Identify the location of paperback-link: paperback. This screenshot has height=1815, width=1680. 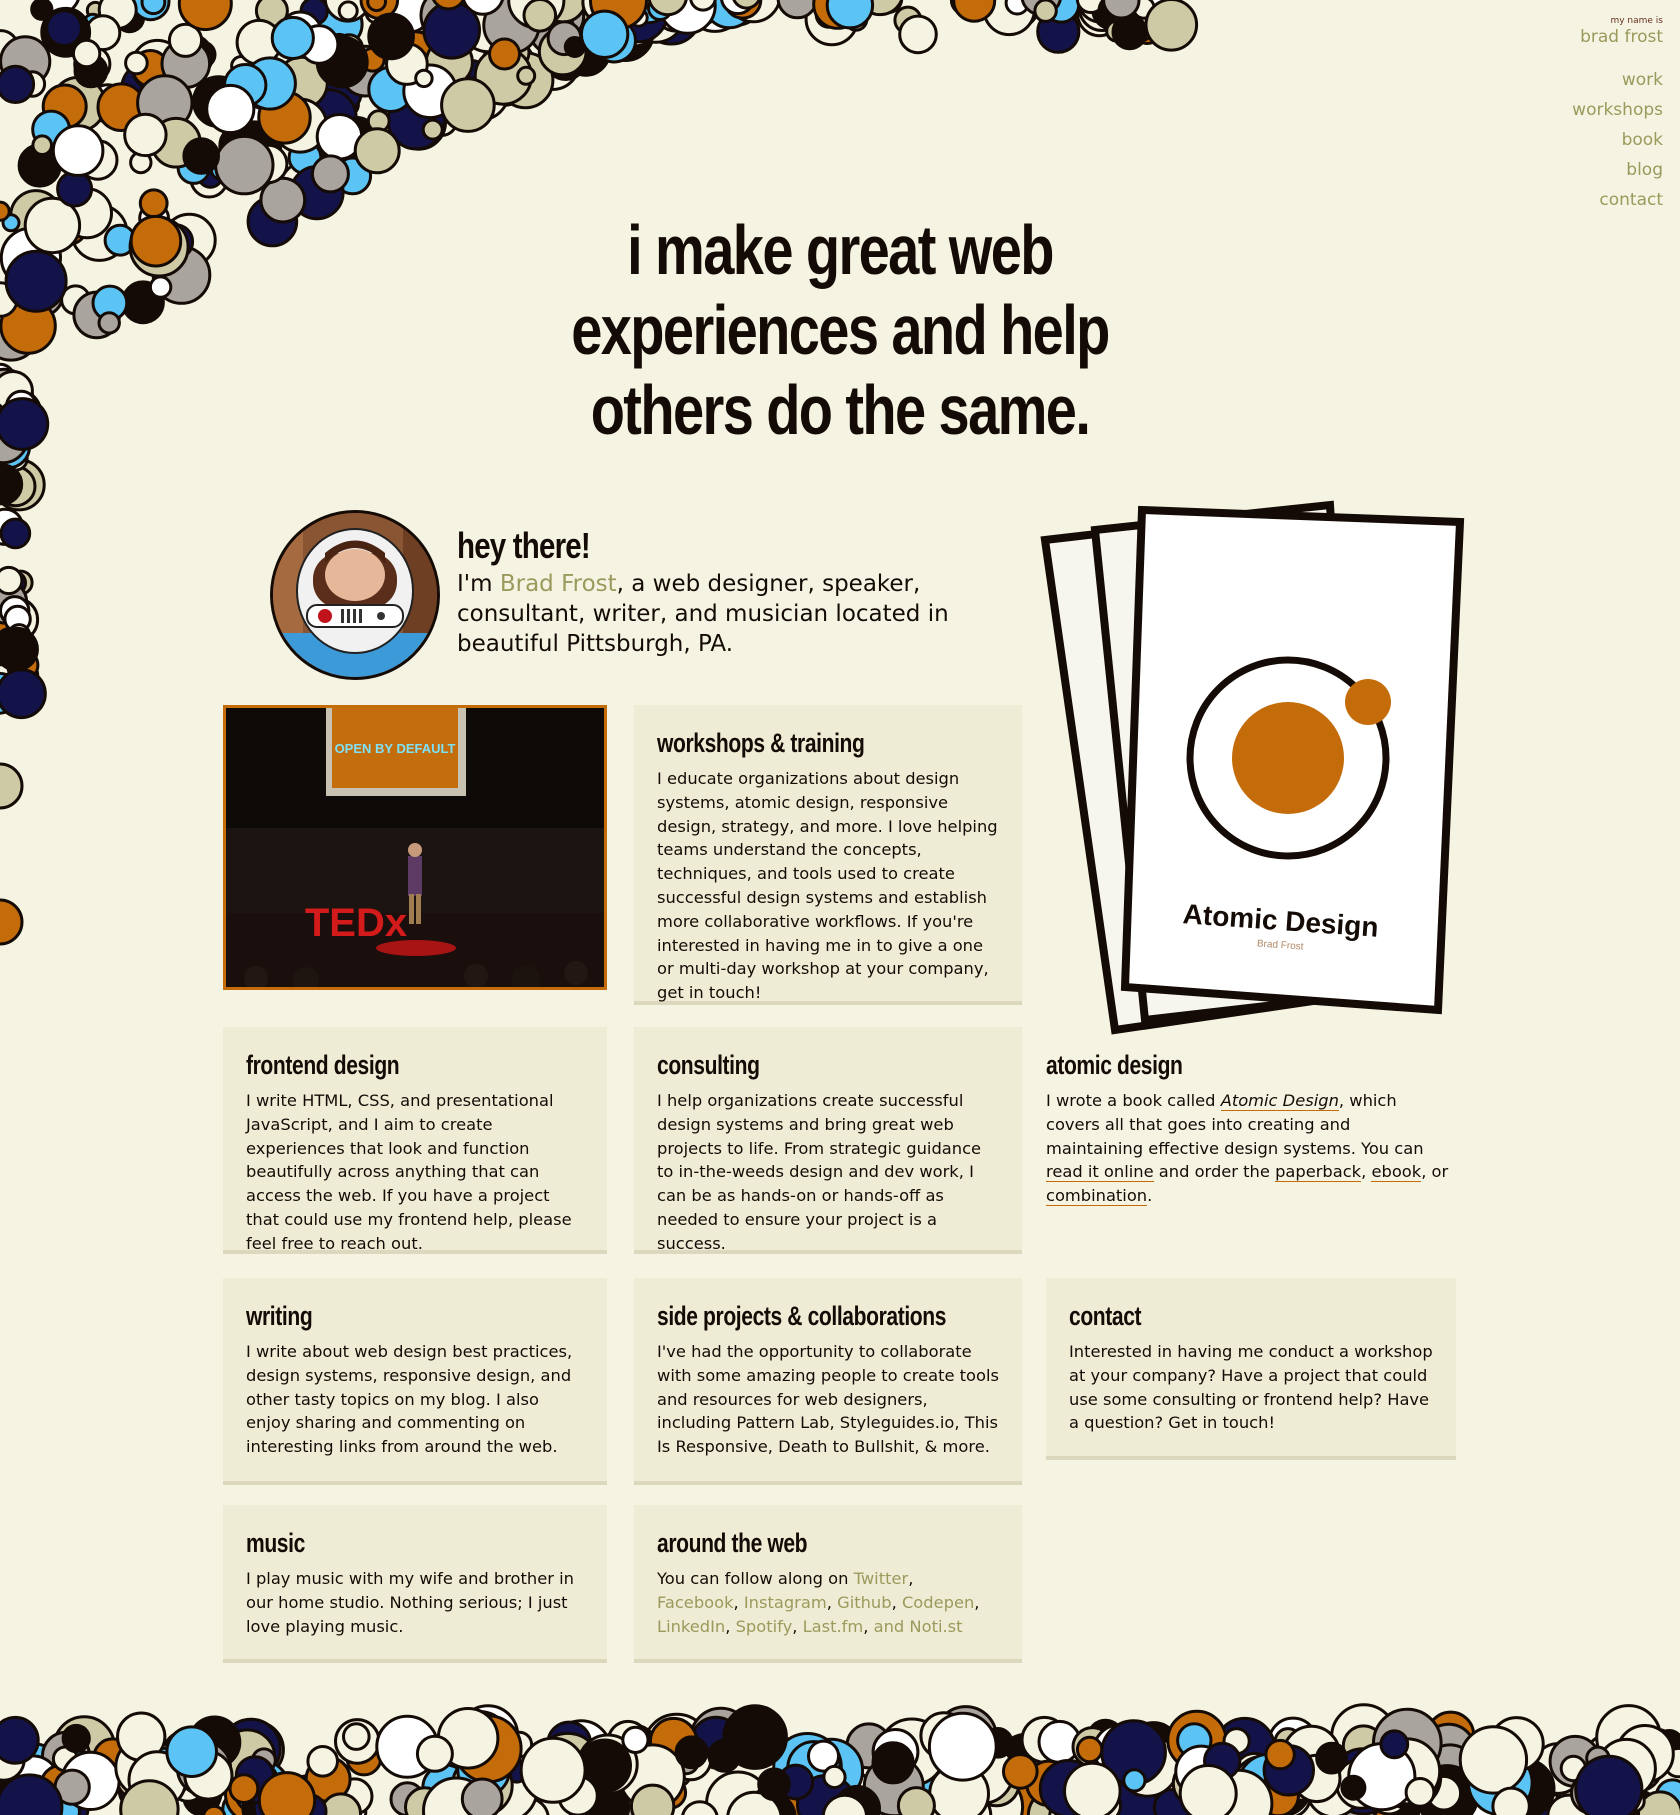
(1318, 1172).